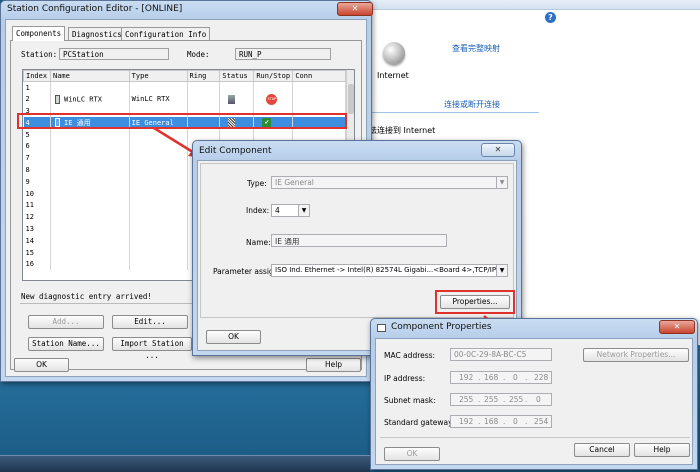 The image size is (700, 472). Describe the element at coordinates (37, 76) in the screenshot. I see `column-header: Index` at that location.